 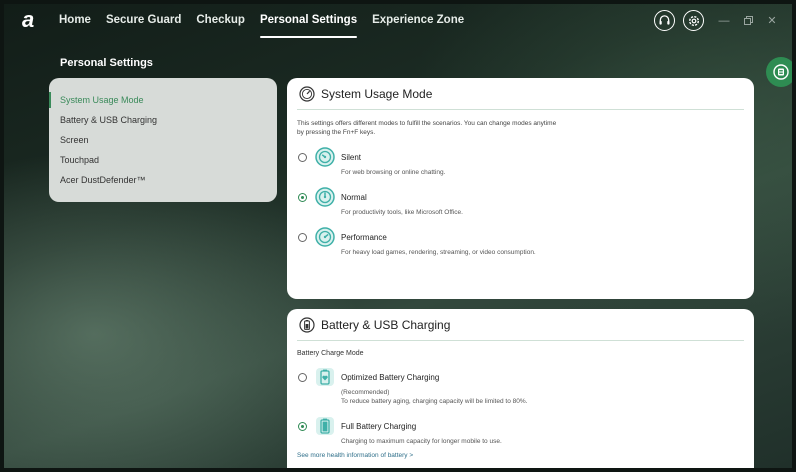 I want to click on silent-description: For web browsing or online chatting., so click(x=393, y=172).